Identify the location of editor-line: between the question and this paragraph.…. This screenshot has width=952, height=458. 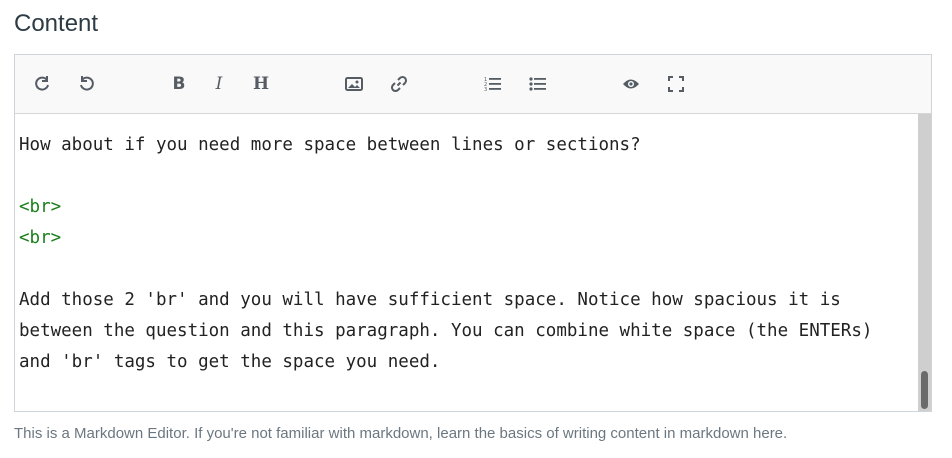
(446, 331).